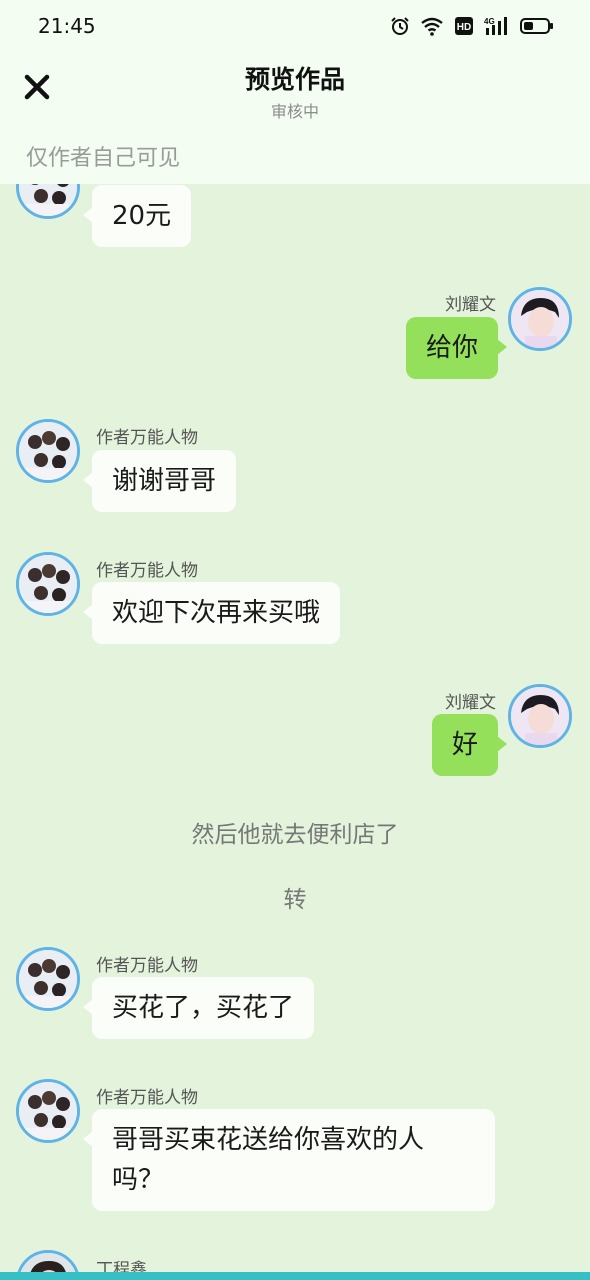 Image resolution: width=590 pixels, height=1280 pixels. Describe the element at coordinates (456, 348) in the screenshot. I see `message-bubble: 给你` at that location.